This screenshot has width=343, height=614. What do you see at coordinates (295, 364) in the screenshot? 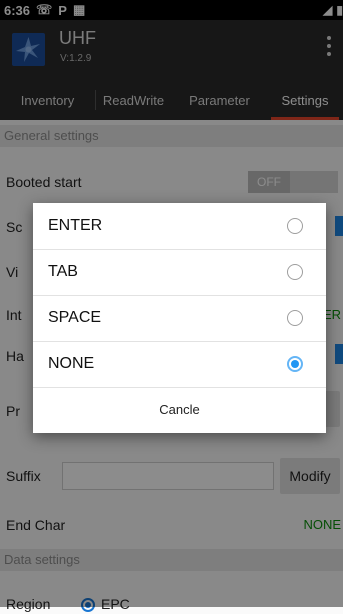
I see `option-none-radio` at bounding box center [295, 364].